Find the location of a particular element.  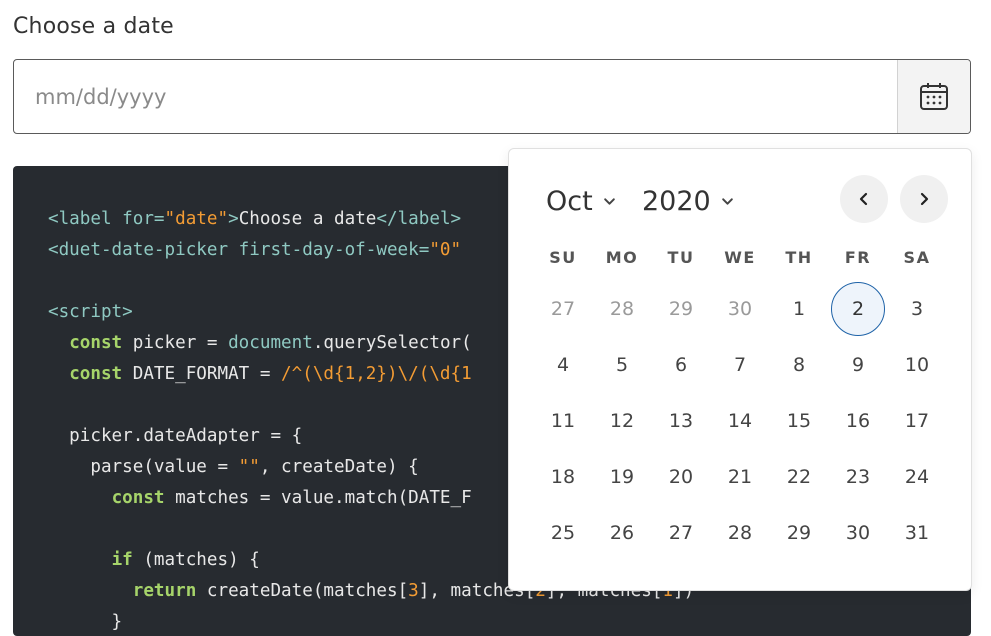

code-line: <label for="date">Choose a date</label> is located at coordinates (254, 219).